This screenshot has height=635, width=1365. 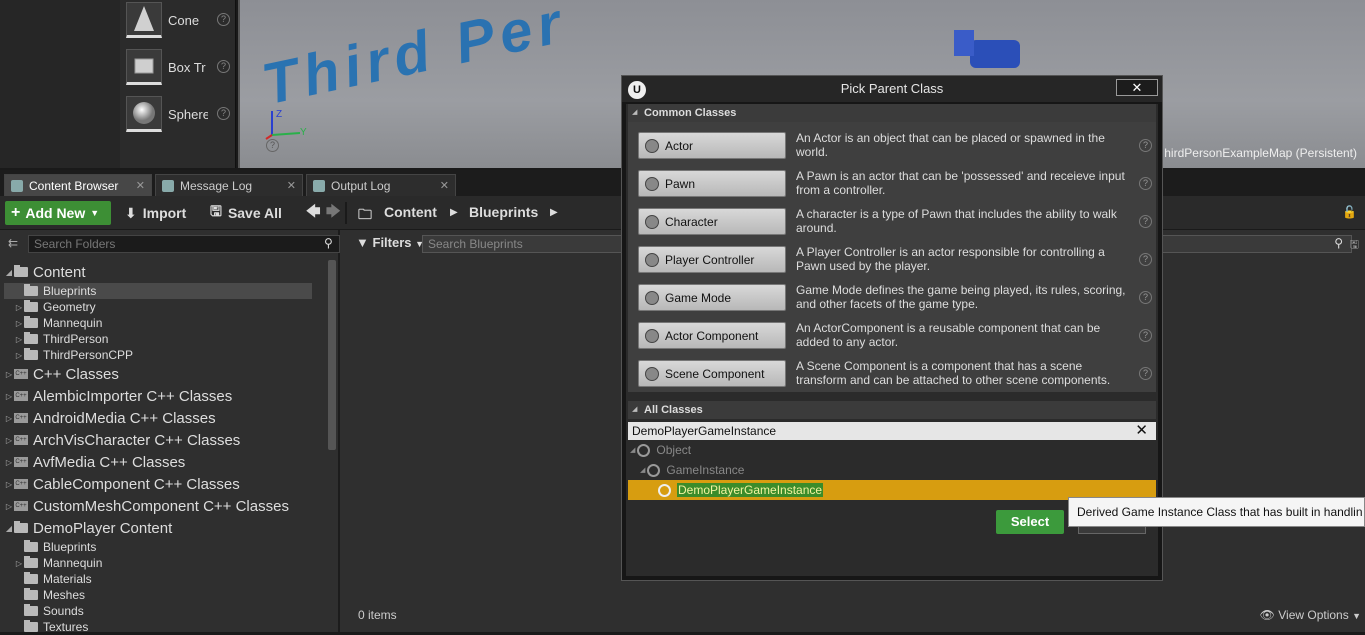 I want to click on folder-tree-item: Sounds, so click(x=49, y=611).